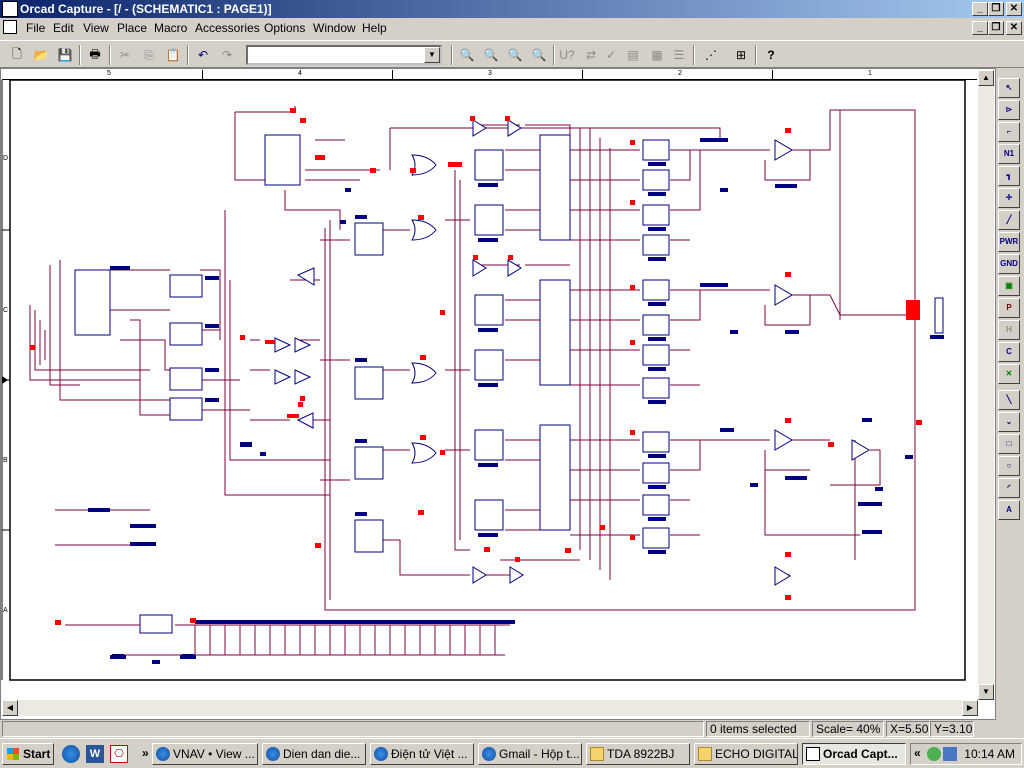 The height and width of the screenshot is (768, 1024). I want to click on close-button: ✕, so click(1014, 9).